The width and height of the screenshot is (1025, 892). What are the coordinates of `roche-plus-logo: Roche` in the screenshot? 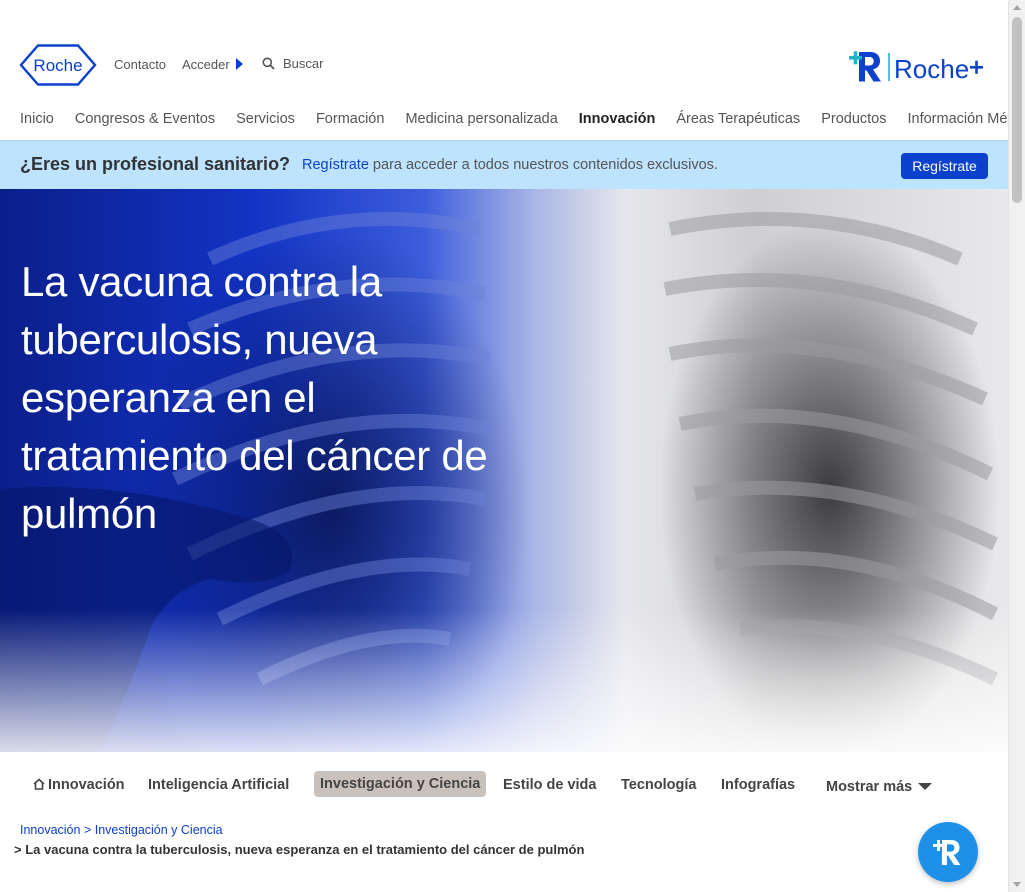 It's located at (917, 66).